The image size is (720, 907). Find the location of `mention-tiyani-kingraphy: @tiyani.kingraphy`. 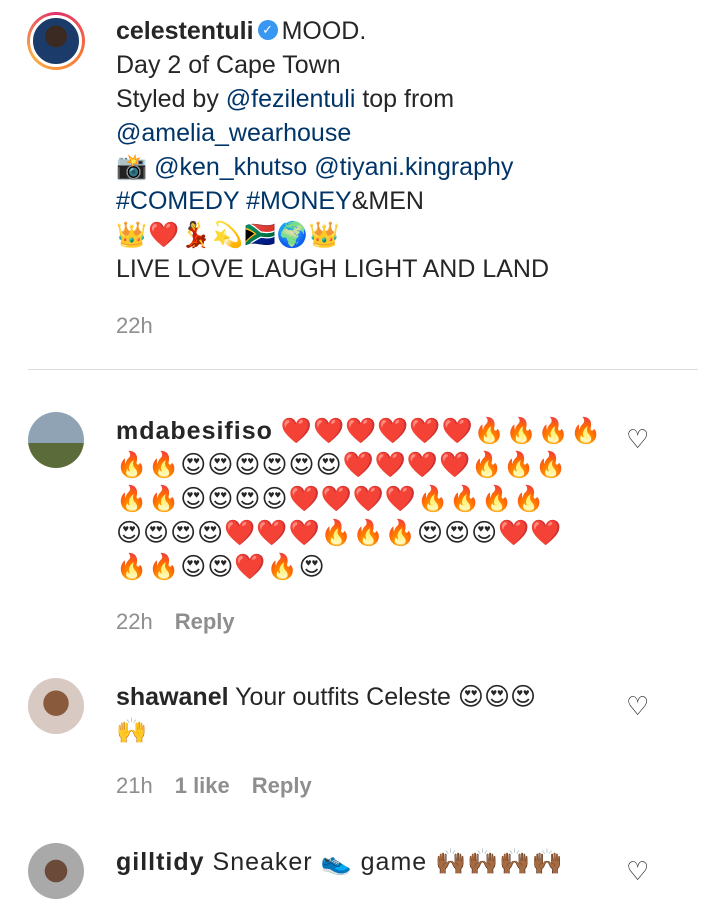

mention-tiyani-kingraphy: @tiyani.kingraphy is located at coordinates (413, 167).